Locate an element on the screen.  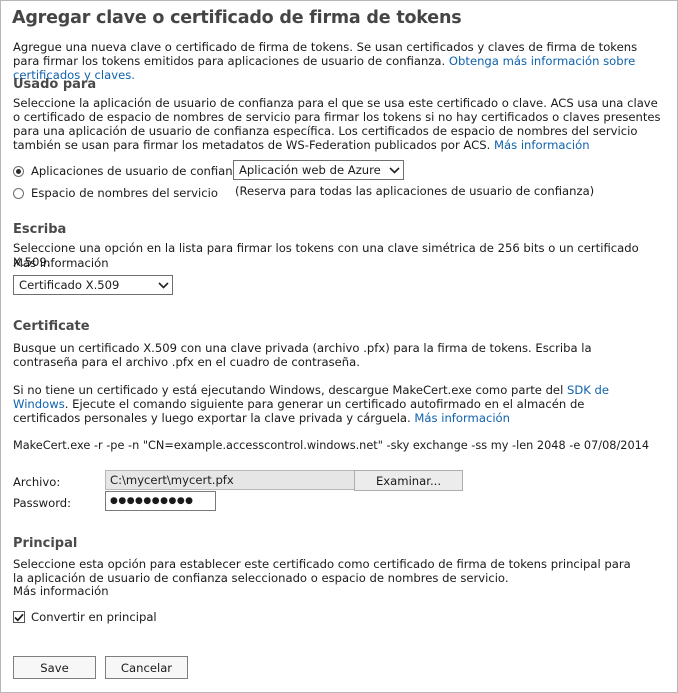
principal-learn-more-link: Más información is located at coordinates (61, 591).